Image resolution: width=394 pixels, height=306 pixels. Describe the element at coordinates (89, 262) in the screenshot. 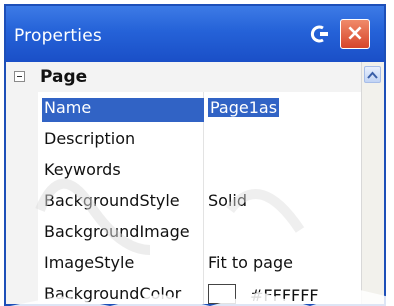

I see `property-name: ImageStyle` at that location.